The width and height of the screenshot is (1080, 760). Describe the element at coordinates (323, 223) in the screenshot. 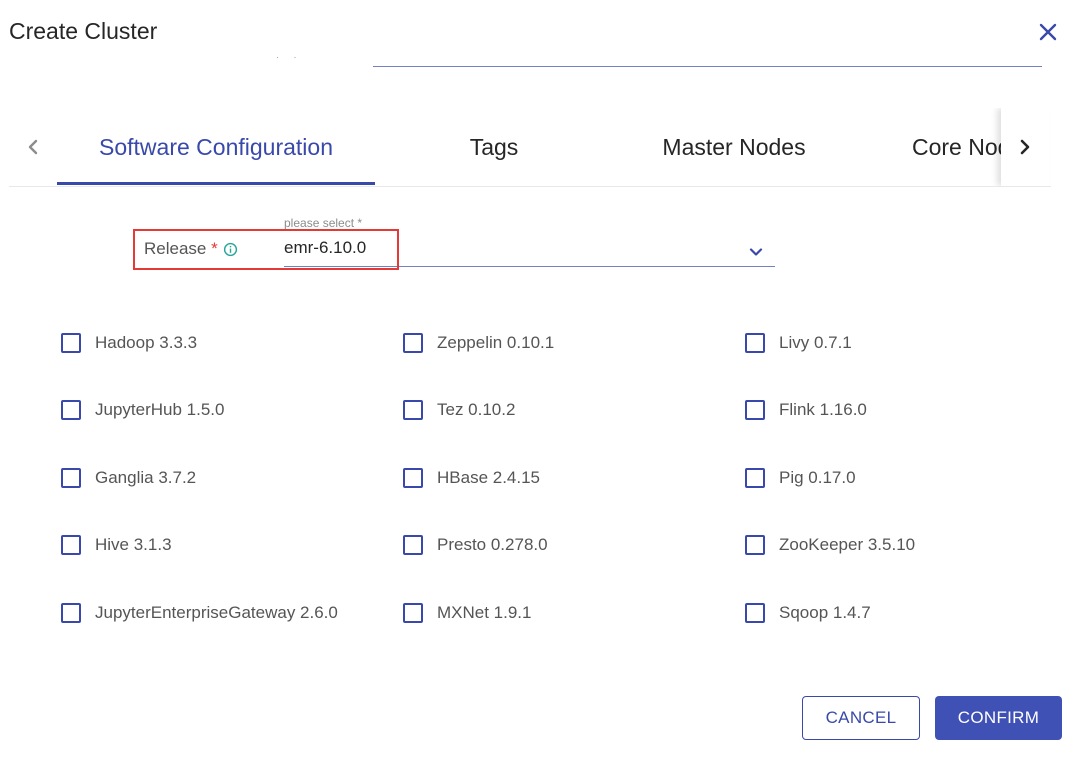

I see `release-select-hint: please select *` at that location.